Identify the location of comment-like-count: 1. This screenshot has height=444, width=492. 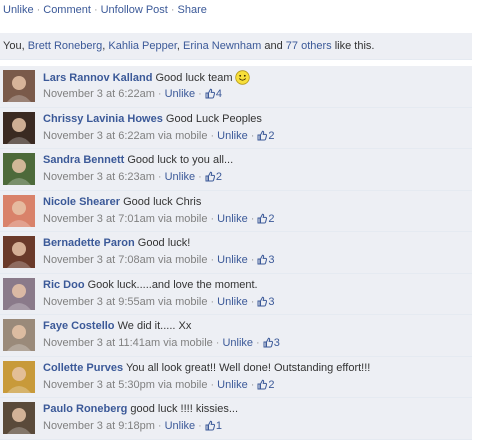
(213, 426).